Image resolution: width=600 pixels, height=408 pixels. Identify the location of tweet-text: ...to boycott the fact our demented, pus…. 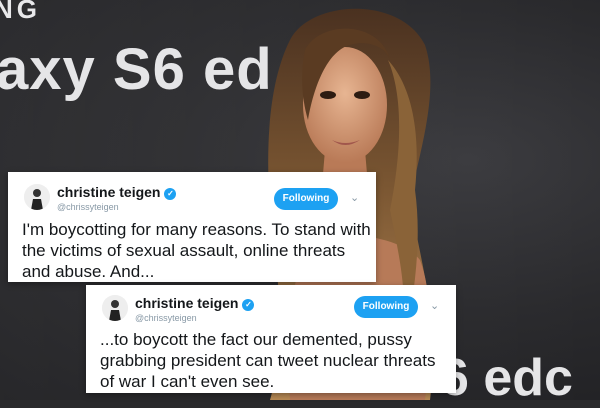
(268, 360).